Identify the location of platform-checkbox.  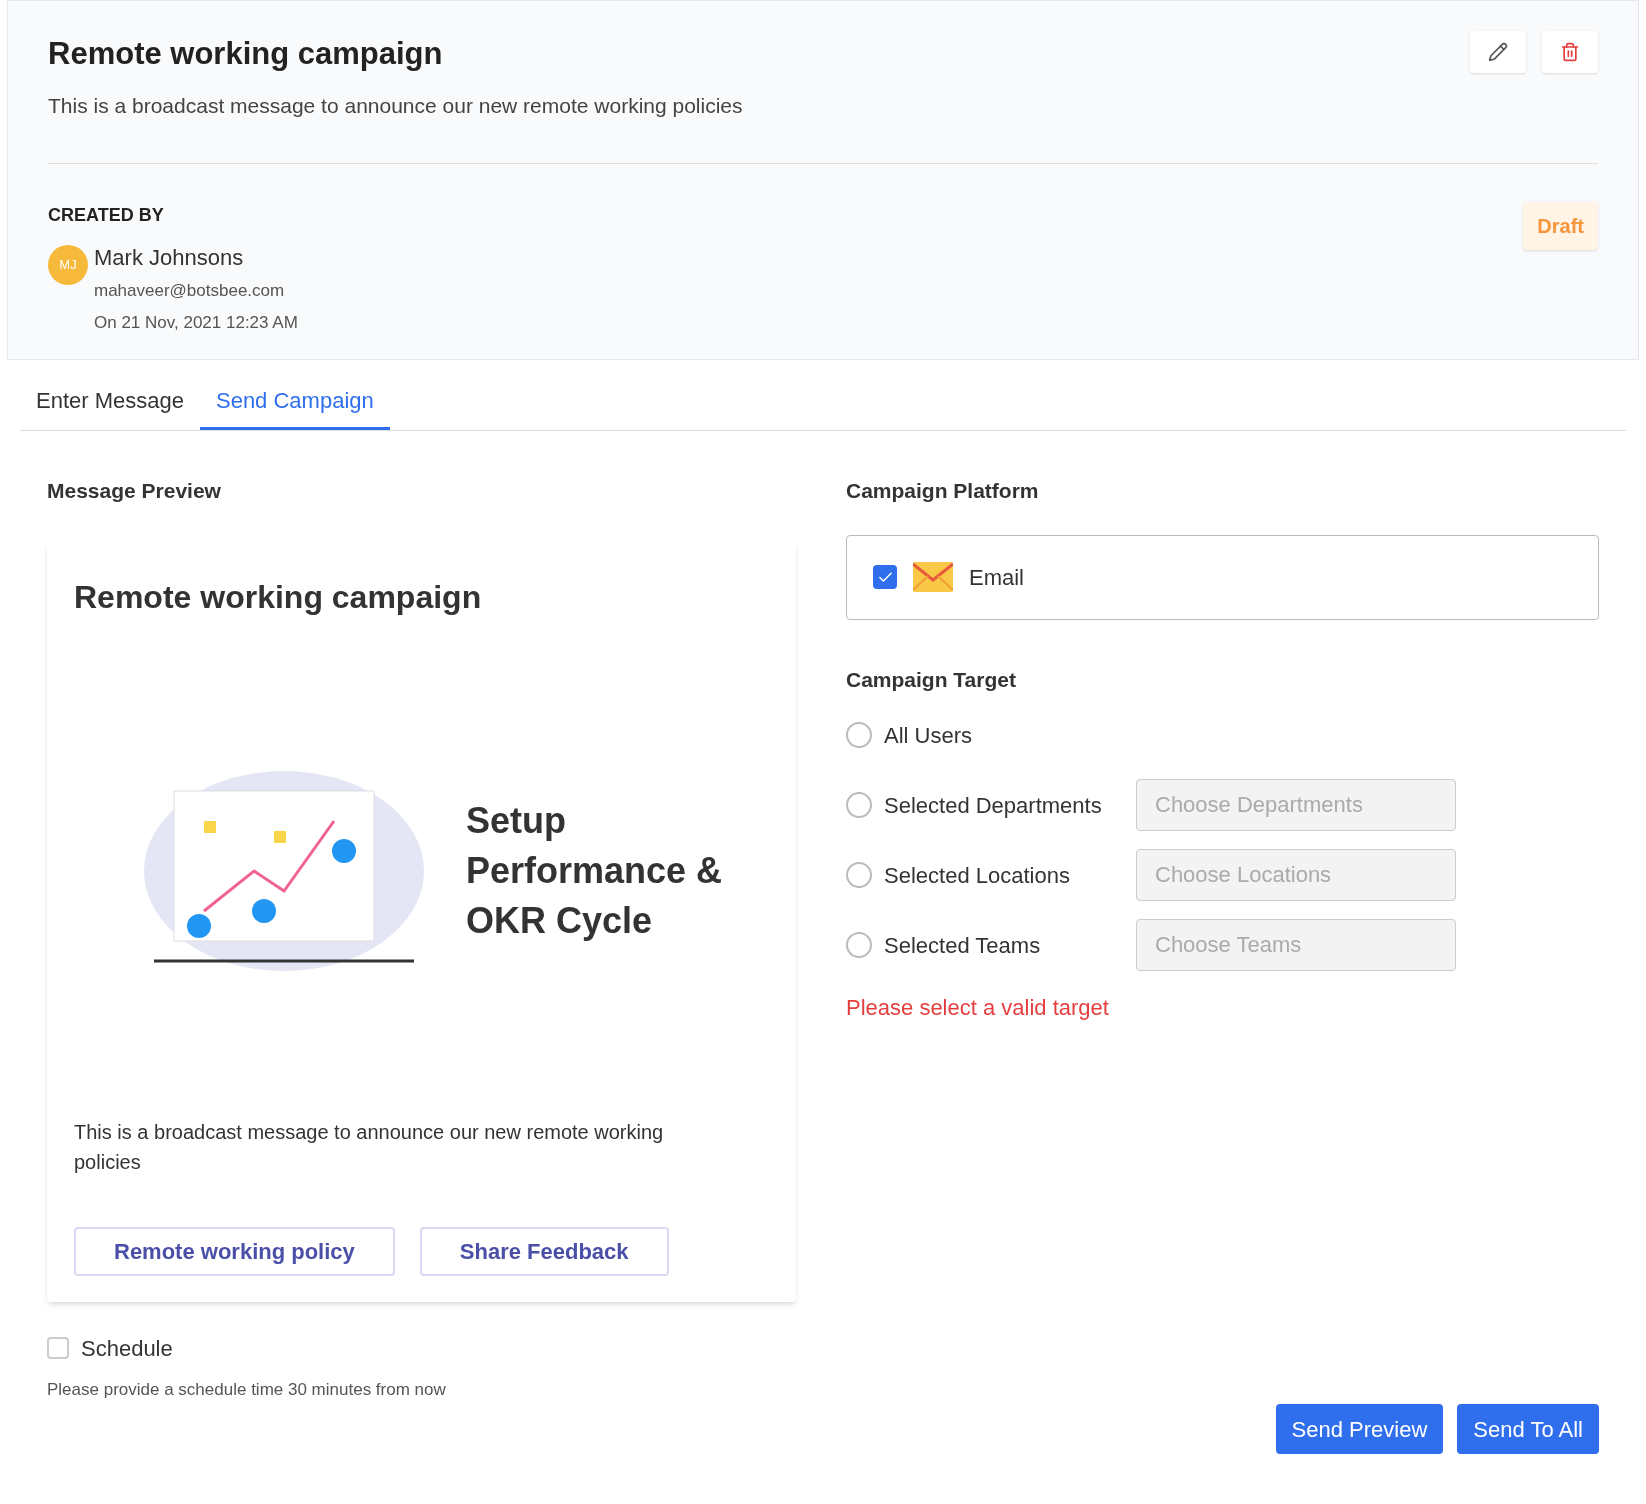
(885, 577).